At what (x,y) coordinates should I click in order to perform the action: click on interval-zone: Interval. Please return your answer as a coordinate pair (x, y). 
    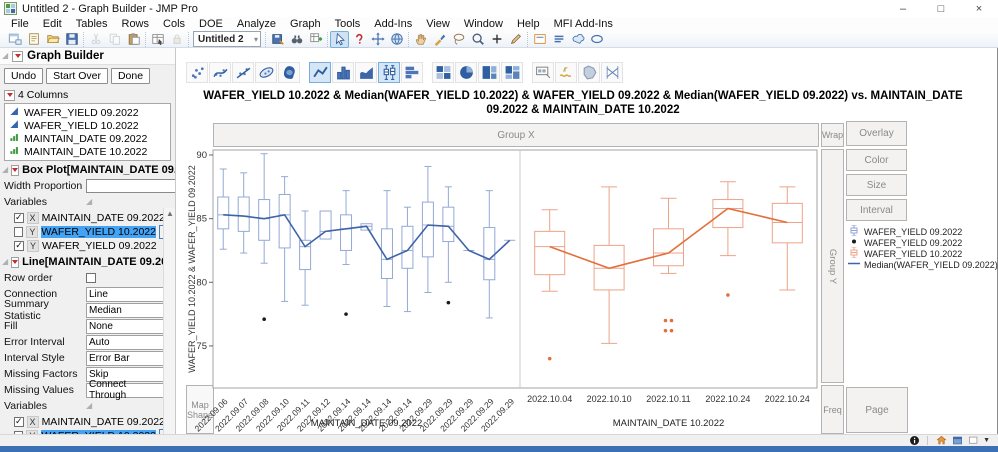
    Looking at the image, I should click on (876, 210).